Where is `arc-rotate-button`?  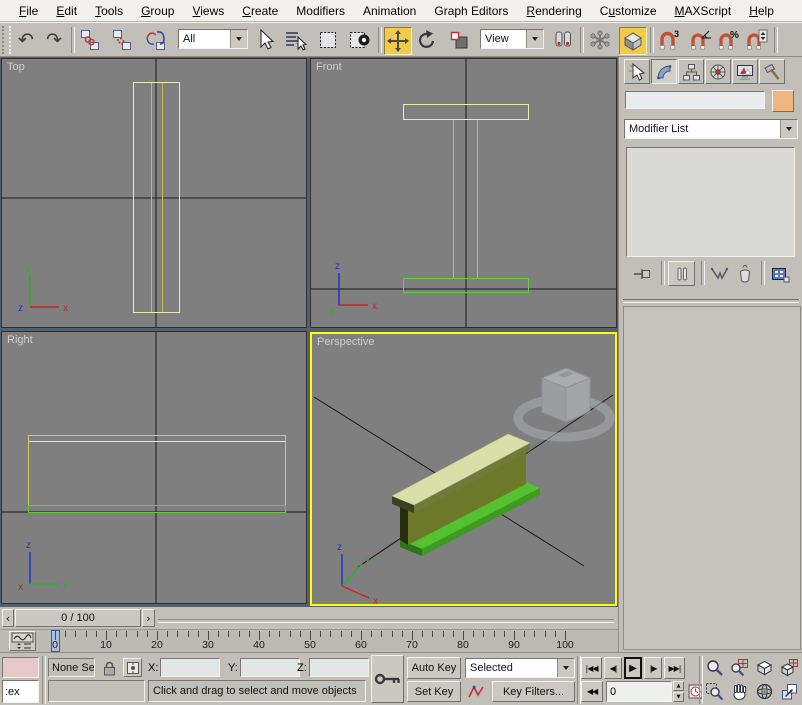 arc-rotate-button is located at coordinates (764, 691).